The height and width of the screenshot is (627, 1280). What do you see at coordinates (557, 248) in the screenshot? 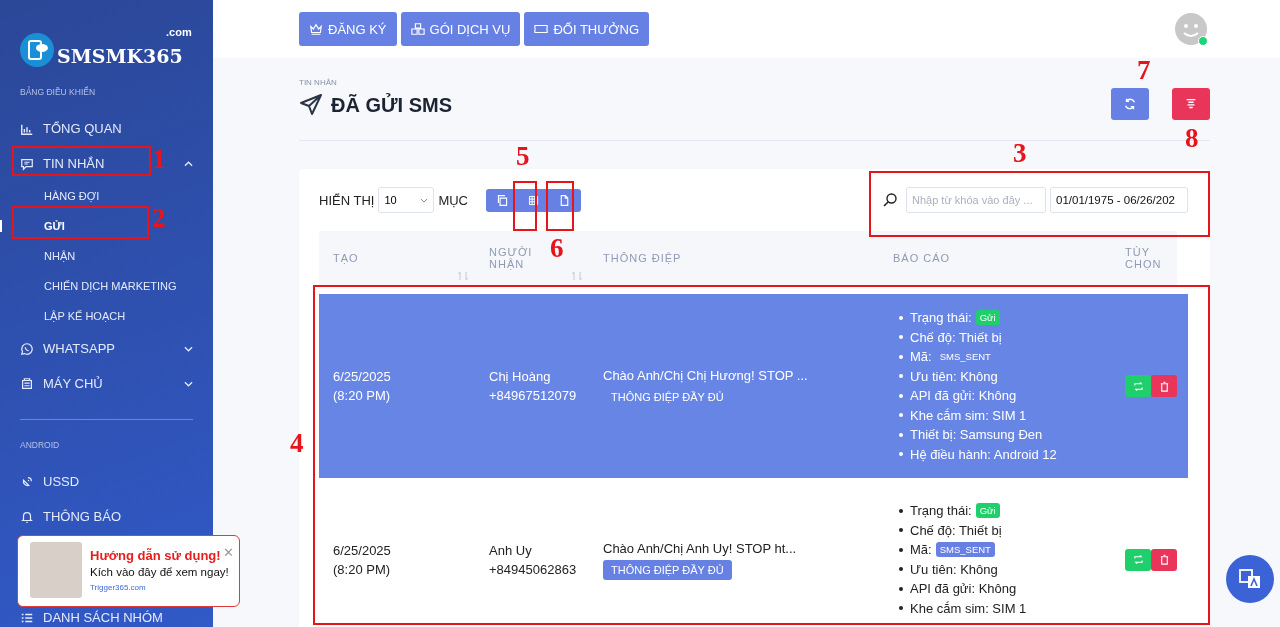
I see `annotation-number: 6` at bounding box center [557, 248].